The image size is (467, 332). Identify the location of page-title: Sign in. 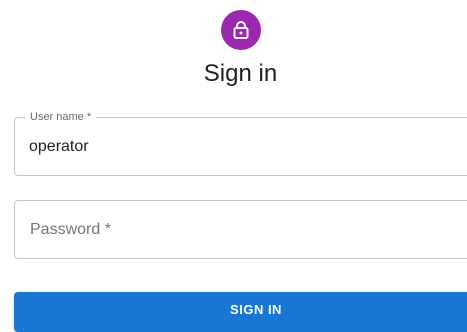
(240, 73).